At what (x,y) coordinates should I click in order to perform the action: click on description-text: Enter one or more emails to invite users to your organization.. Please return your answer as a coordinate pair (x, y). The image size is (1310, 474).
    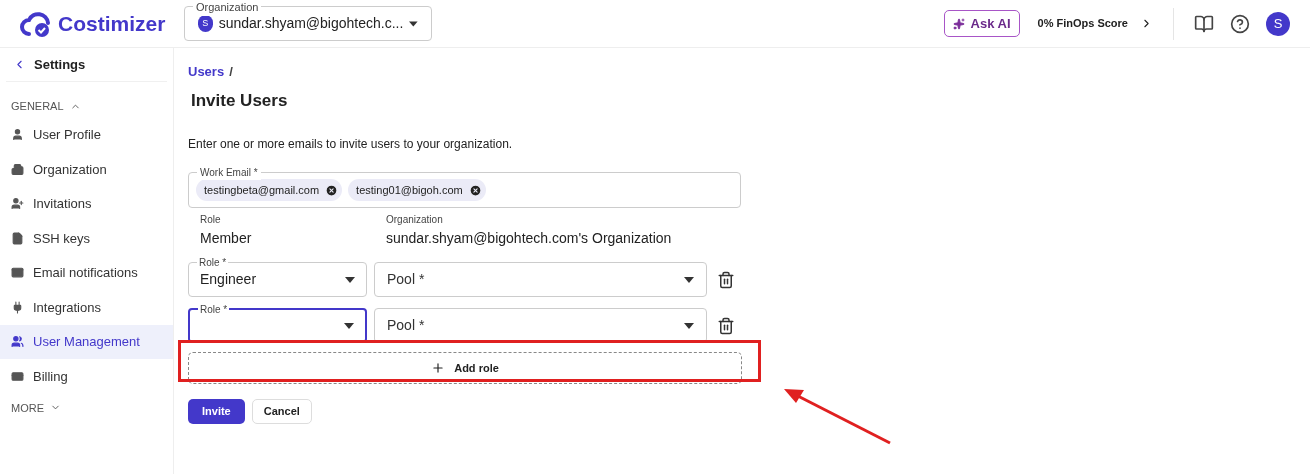
    Looking at the image, I should click on (351, 144).